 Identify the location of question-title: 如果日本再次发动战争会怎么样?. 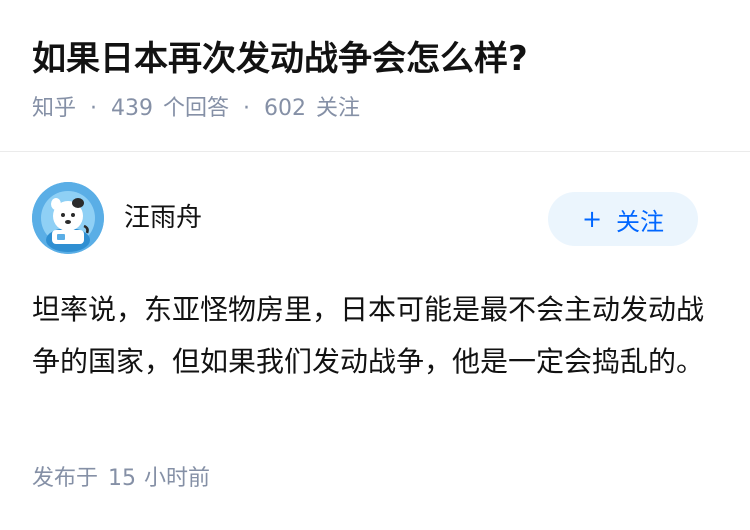
(280, 59).